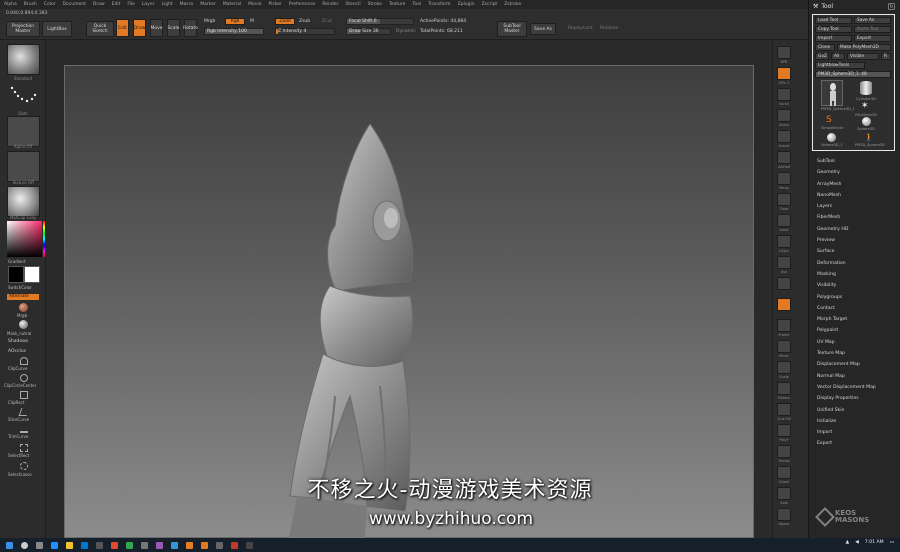 Image resolution: width=900 pixels, height=552 pixels. Describe the element at coordinates (305, 31) in the screenshot. I see `z-intensity-slider: Z Intensity 4` at that location.